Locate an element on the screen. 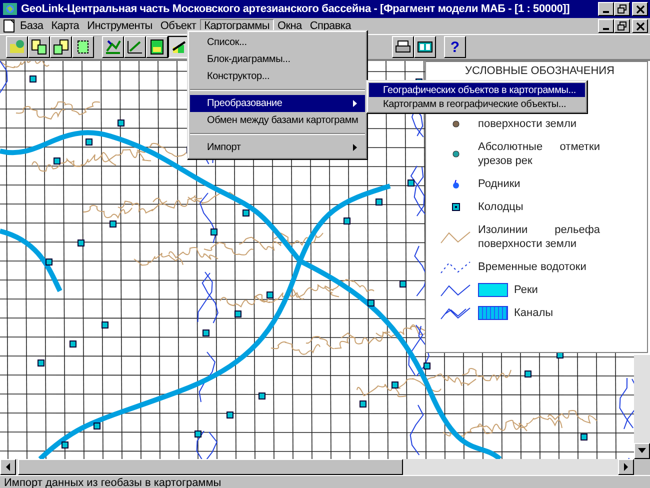 The height and width of the screenshot is (488, 650). legend-title: УСЛОВНЫЕ ОБОЗНАЧЕНИЯ is located at coordinates (540, 71).